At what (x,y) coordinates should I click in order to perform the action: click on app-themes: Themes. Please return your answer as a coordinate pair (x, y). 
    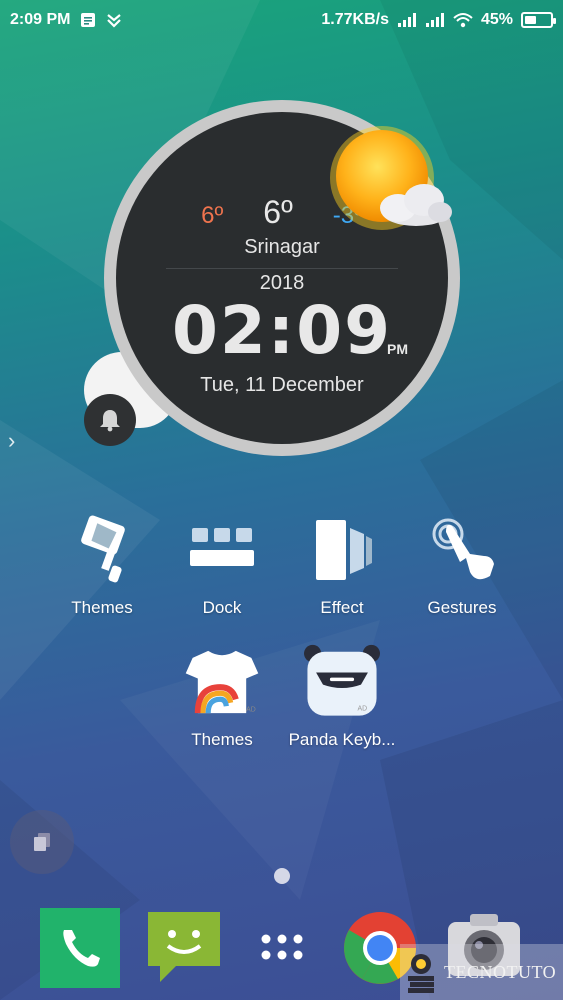
    Looking at the image, I should click on (102, 565).